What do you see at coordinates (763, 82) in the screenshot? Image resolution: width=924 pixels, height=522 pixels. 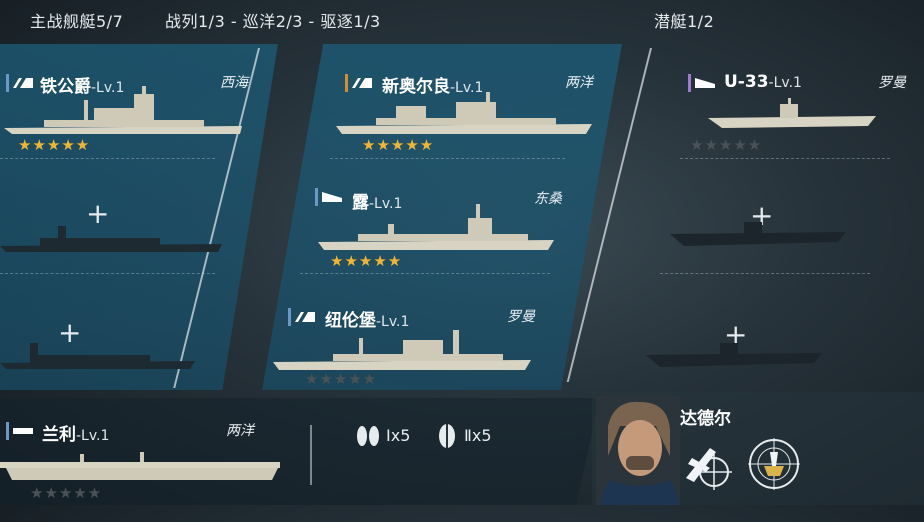 I see `ship-name: U-33-Lv.1` at bounding box center [763, 82].